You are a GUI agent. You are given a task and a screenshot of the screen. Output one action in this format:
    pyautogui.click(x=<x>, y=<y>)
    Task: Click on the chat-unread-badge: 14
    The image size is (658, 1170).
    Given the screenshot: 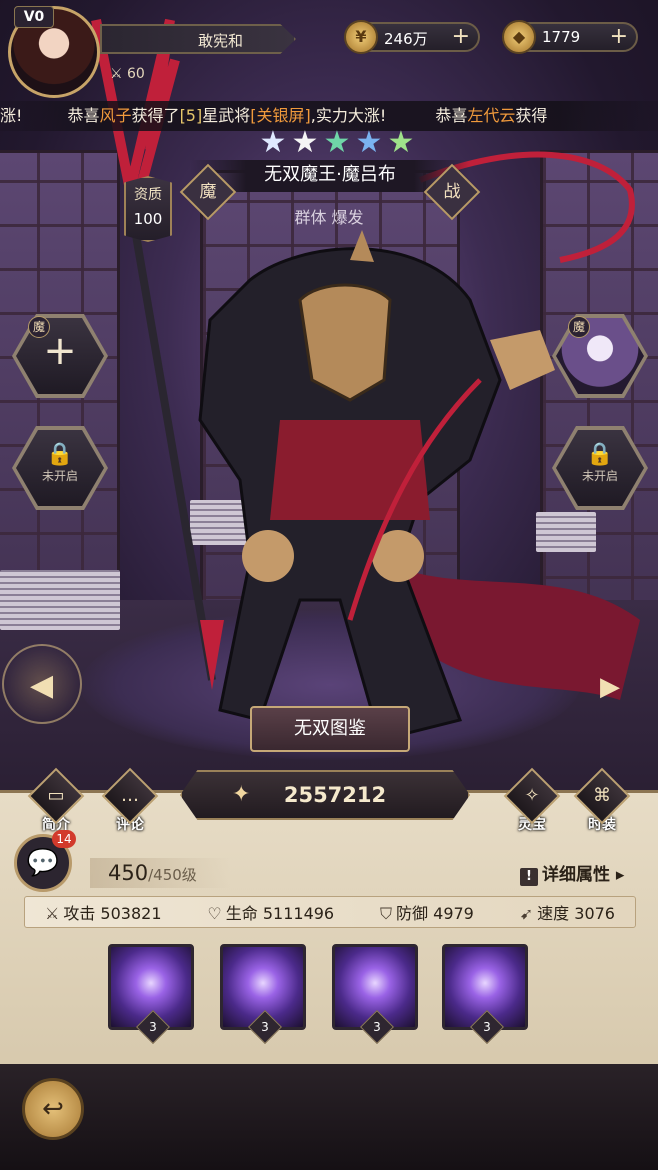 What is the action you would take?
    pyautogui.click(x=64, y=839)
    